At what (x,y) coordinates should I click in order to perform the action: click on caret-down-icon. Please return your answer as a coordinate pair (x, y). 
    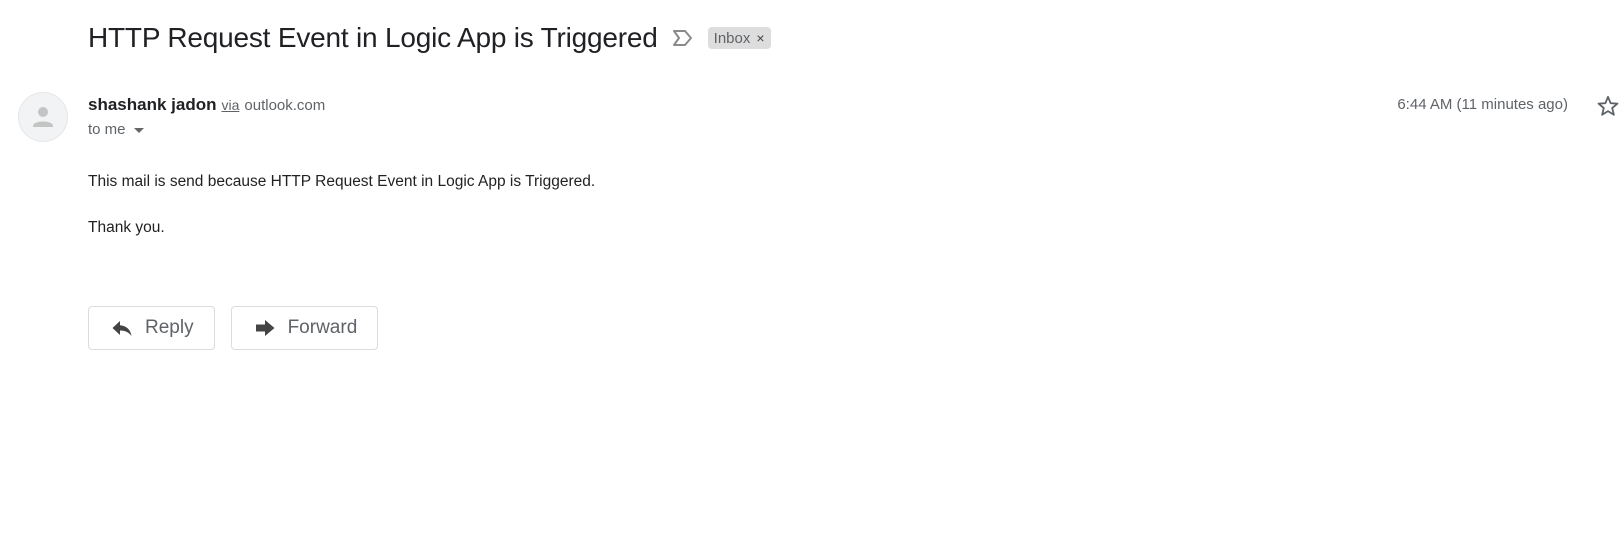
    Looking at the image, I should click on (138, 130).